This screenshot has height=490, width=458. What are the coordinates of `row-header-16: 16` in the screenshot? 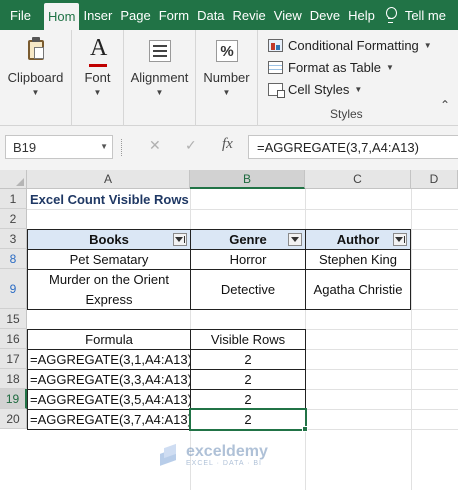 It's located at (13, 339).